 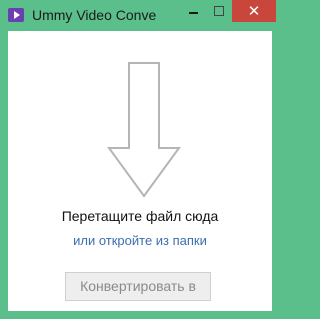 I want to click on minimize-icon, so click(x=193, y=13).